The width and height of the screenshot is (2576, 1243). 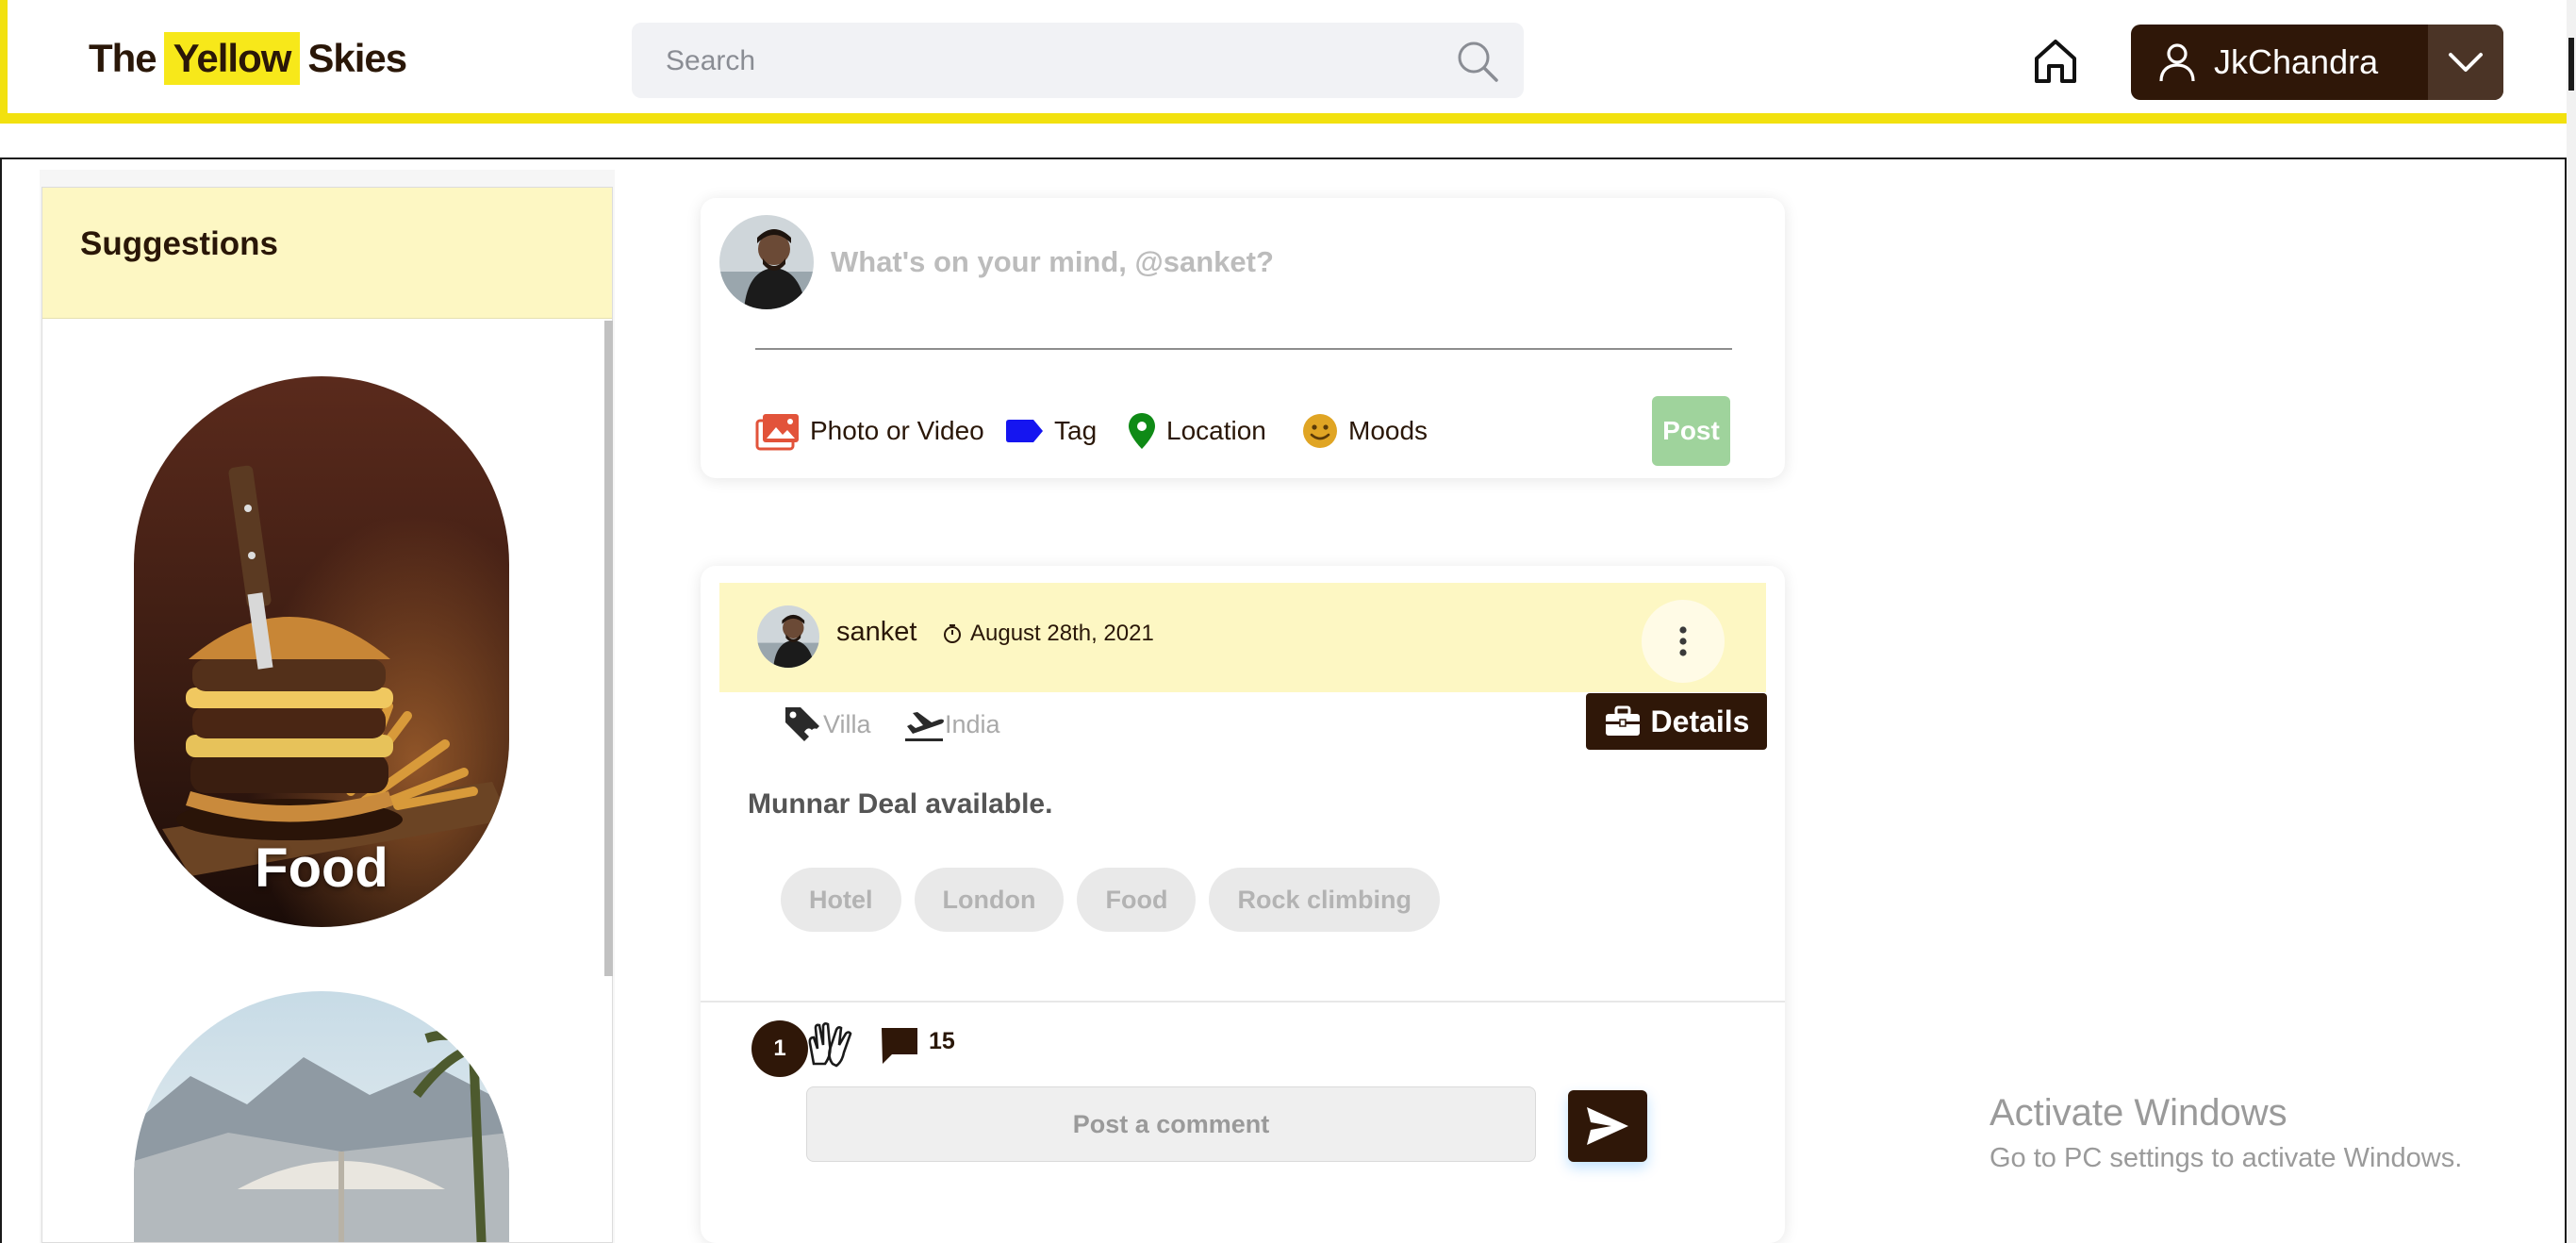 I want to click on suggestions-header: Suggestions, so click(x=327, y=253).